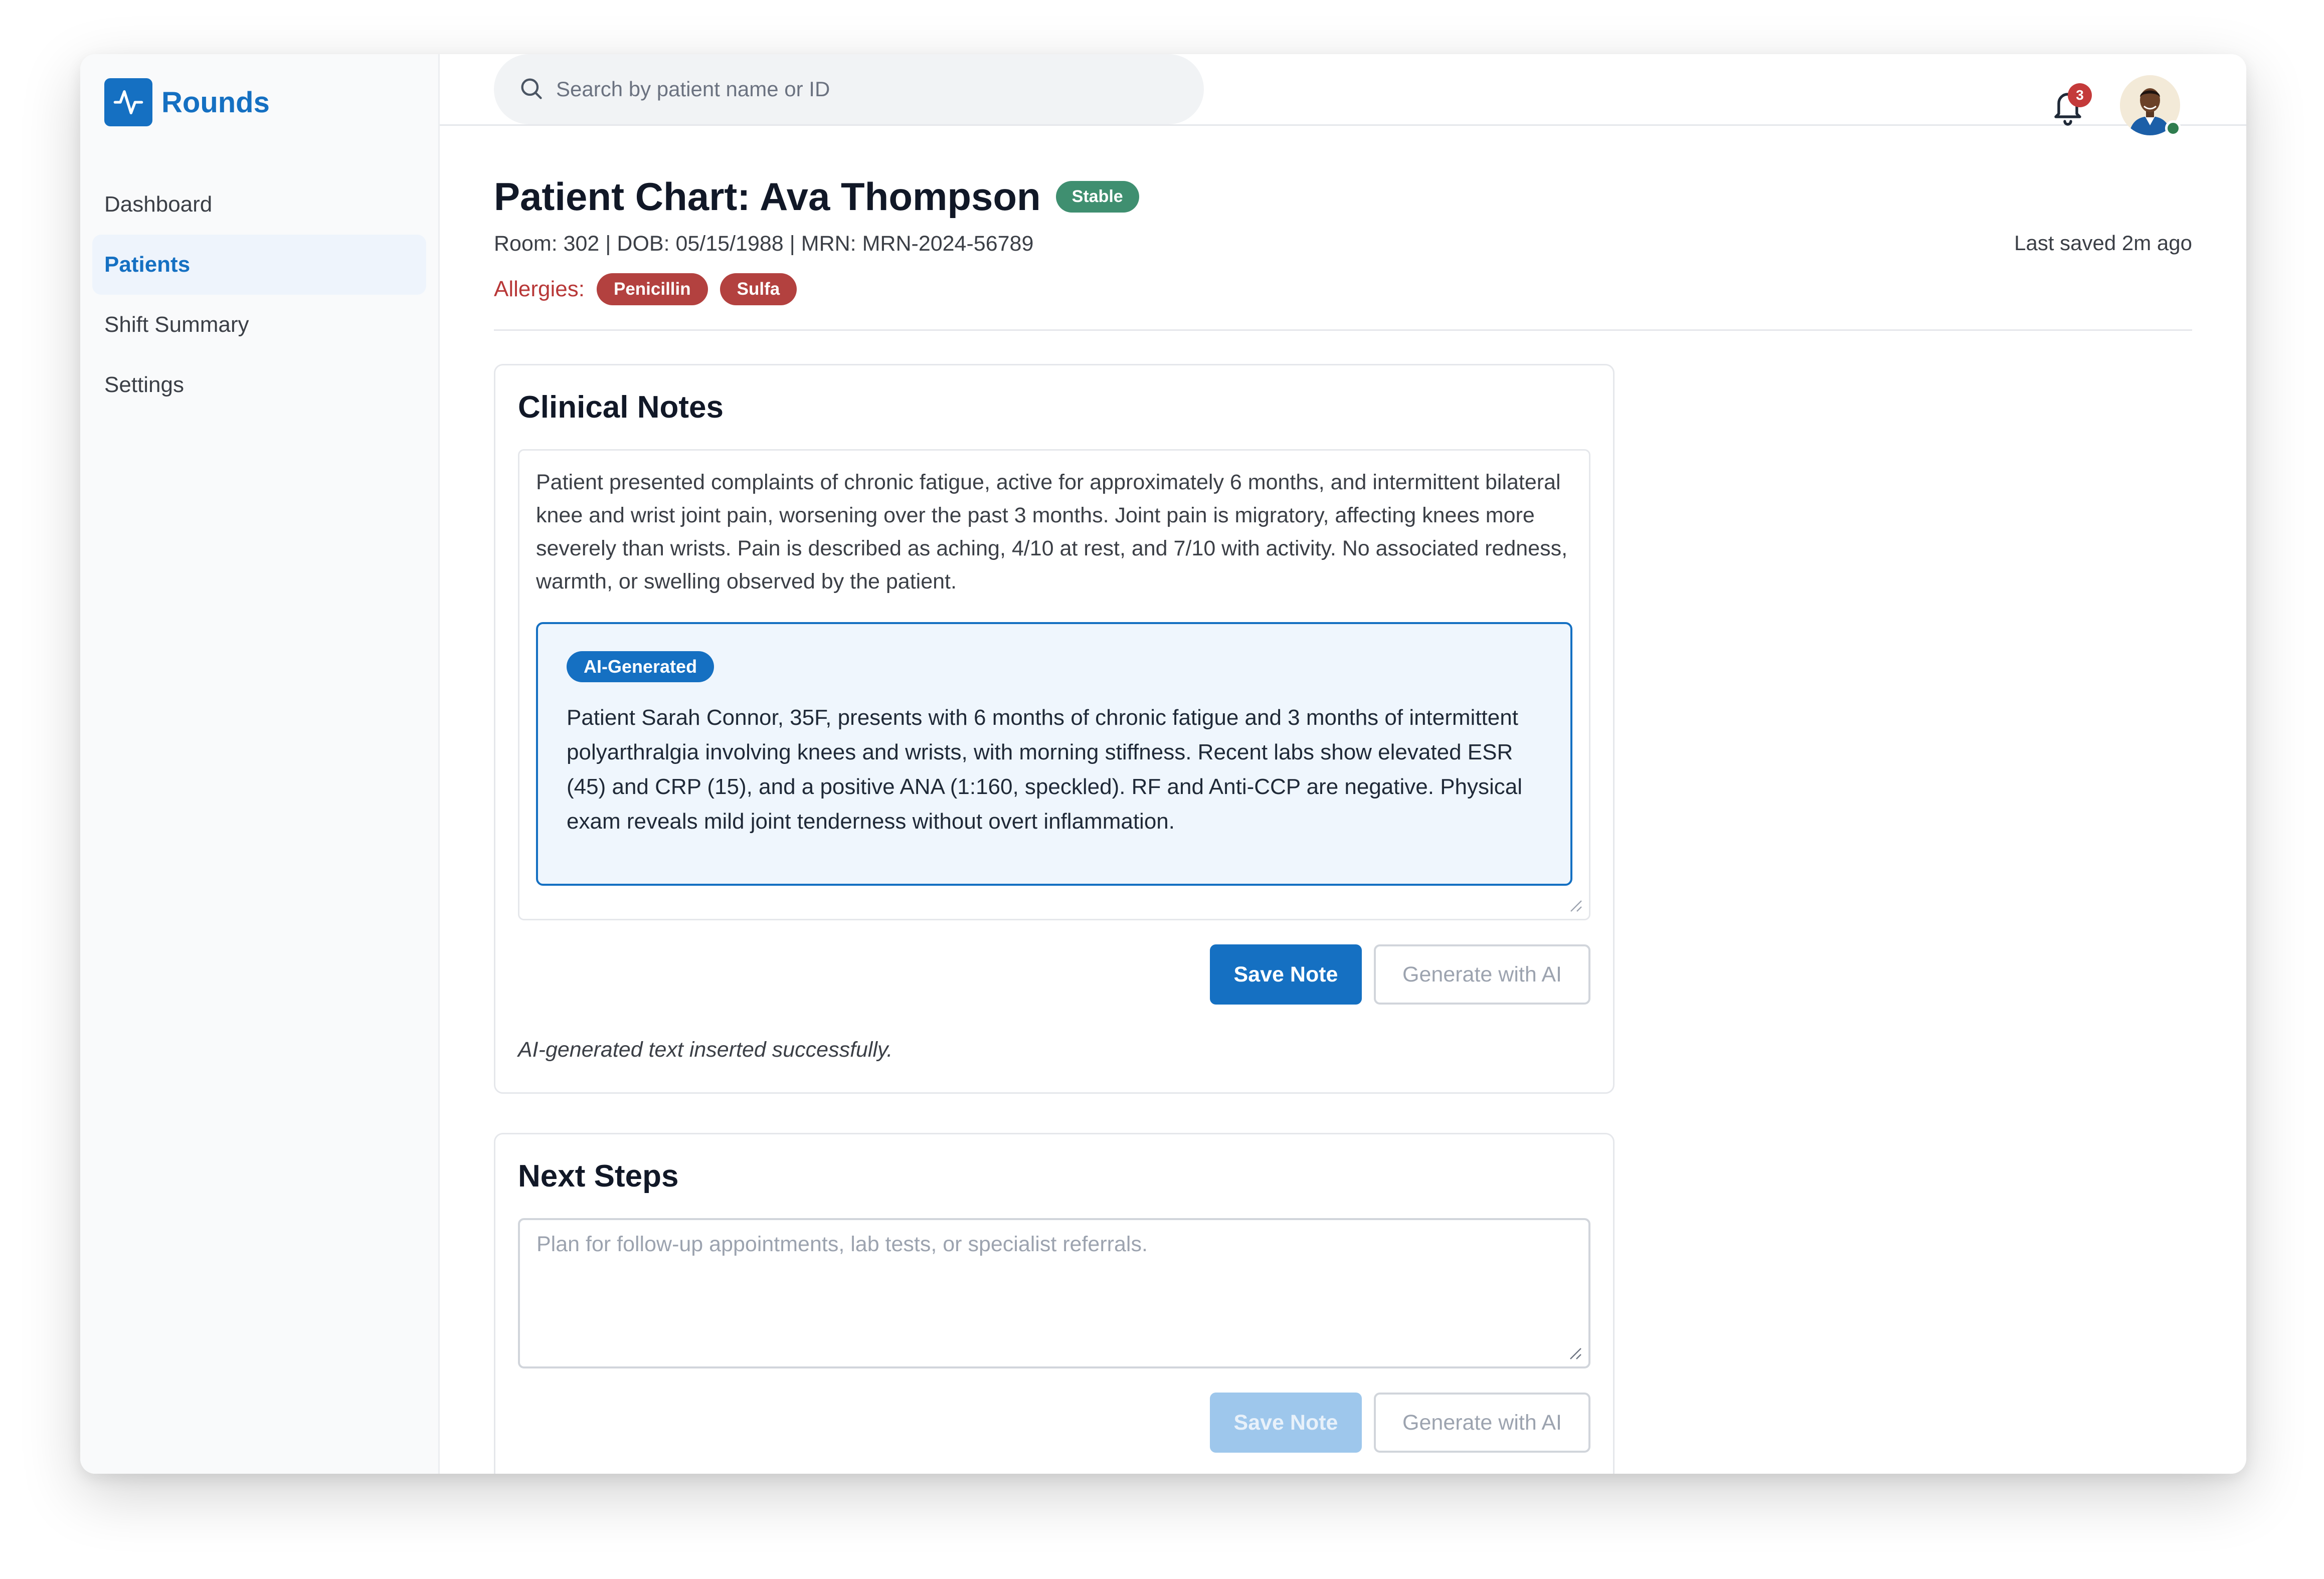 This screenshot has width=2324, height=1579. Describe the element at coordinates (1054, 975) in the screenshot. I see `clinical-notes-actions: Save Note Generate with AI` at that location.